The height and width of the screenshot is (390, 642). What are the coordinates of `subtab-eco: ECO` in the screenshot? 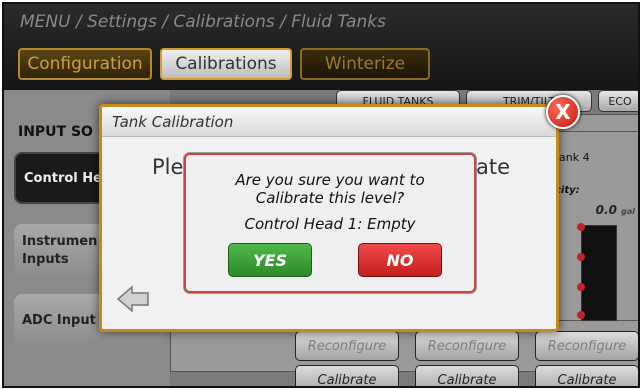 It's located at (618, 101).